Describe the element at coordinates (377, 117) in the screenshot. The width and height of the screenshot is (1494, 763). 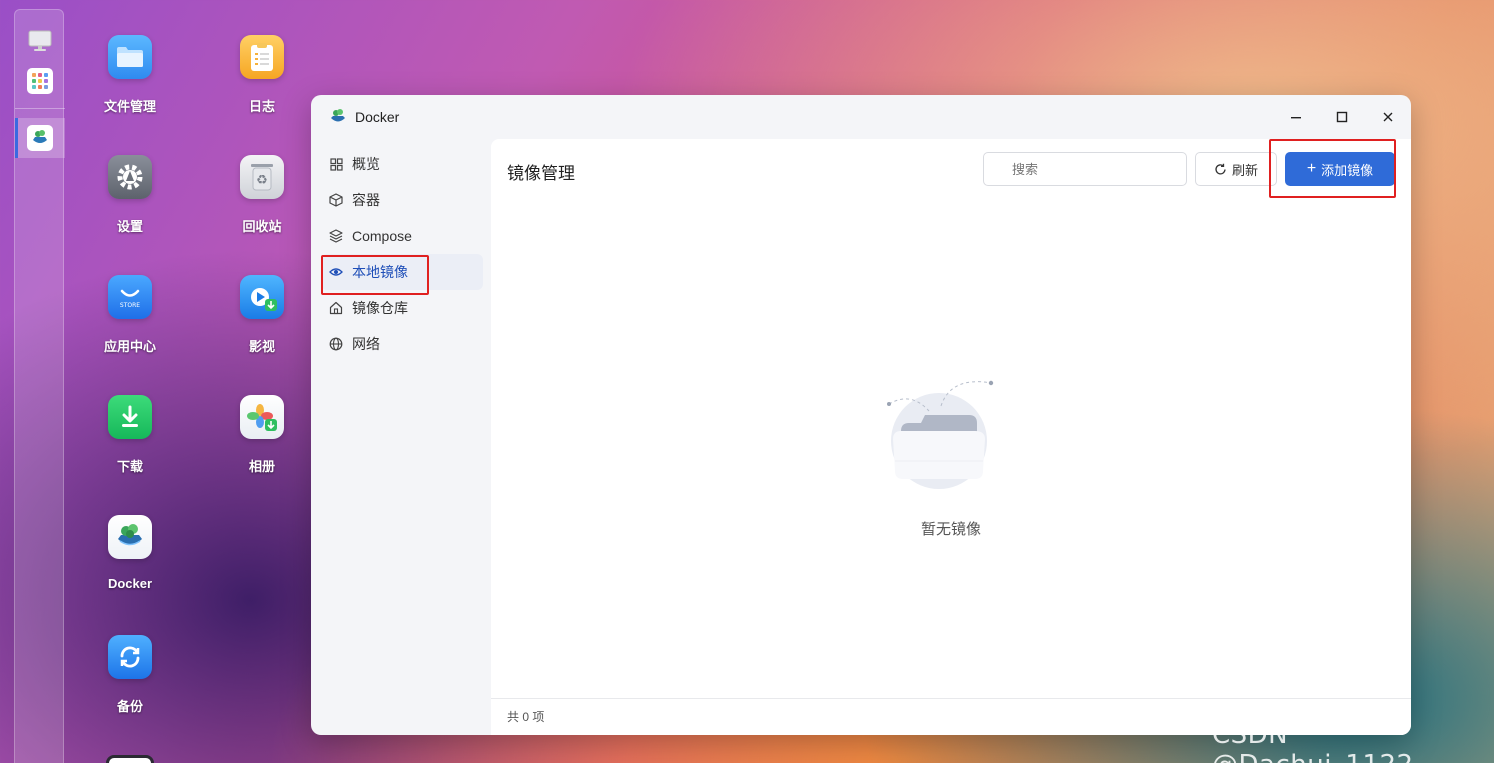
I see `window-title: Docker` at that location.